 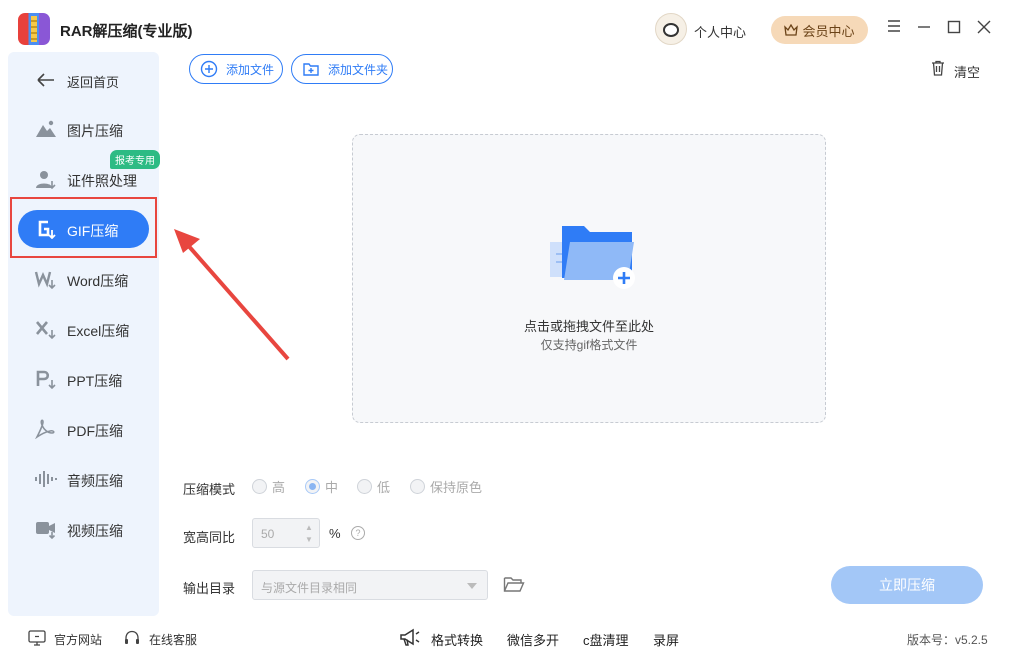 I want to click on sidebar-item-ppt: PPT压缩, so click(x=83, y=379).